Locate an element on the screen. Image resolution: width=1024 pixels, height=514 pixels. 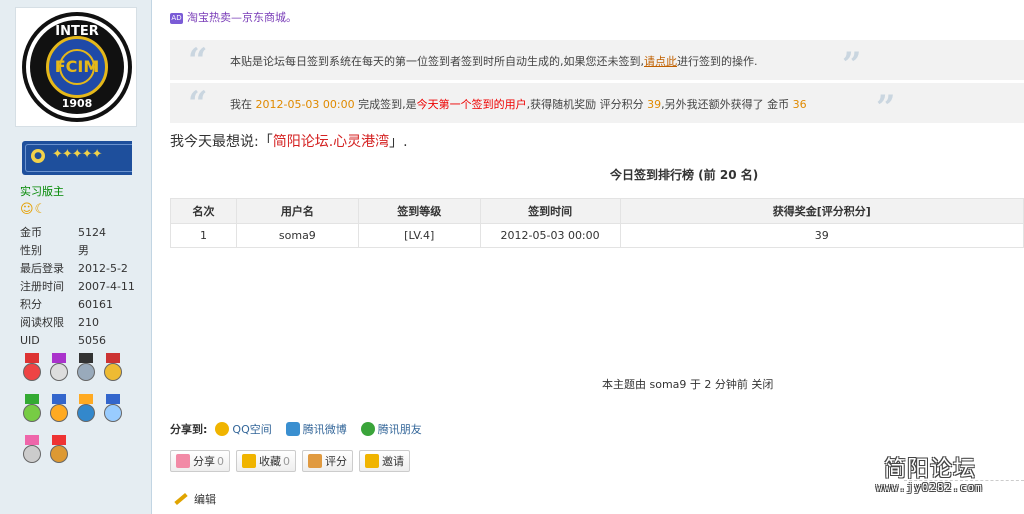
heart-icon is located at coordinates (183, 461).